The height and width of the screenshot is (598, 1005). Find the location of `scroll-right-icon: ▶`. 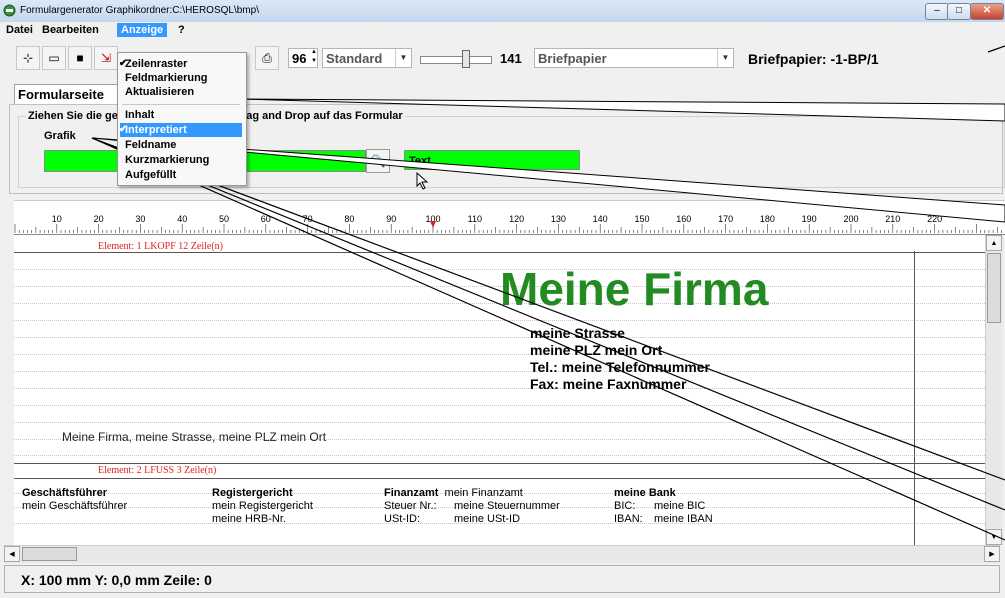

scroll-right-icon: ▶ is located at coordinates (992, 554).